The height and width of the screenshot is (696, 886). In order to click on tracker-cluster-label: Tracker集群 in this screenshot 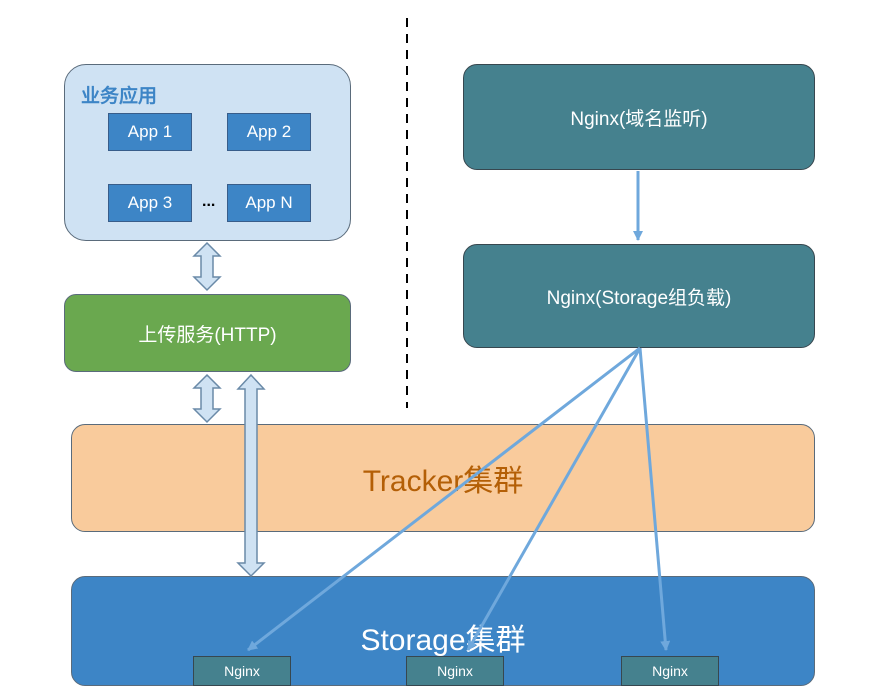, I will do `click(443, 481)`.